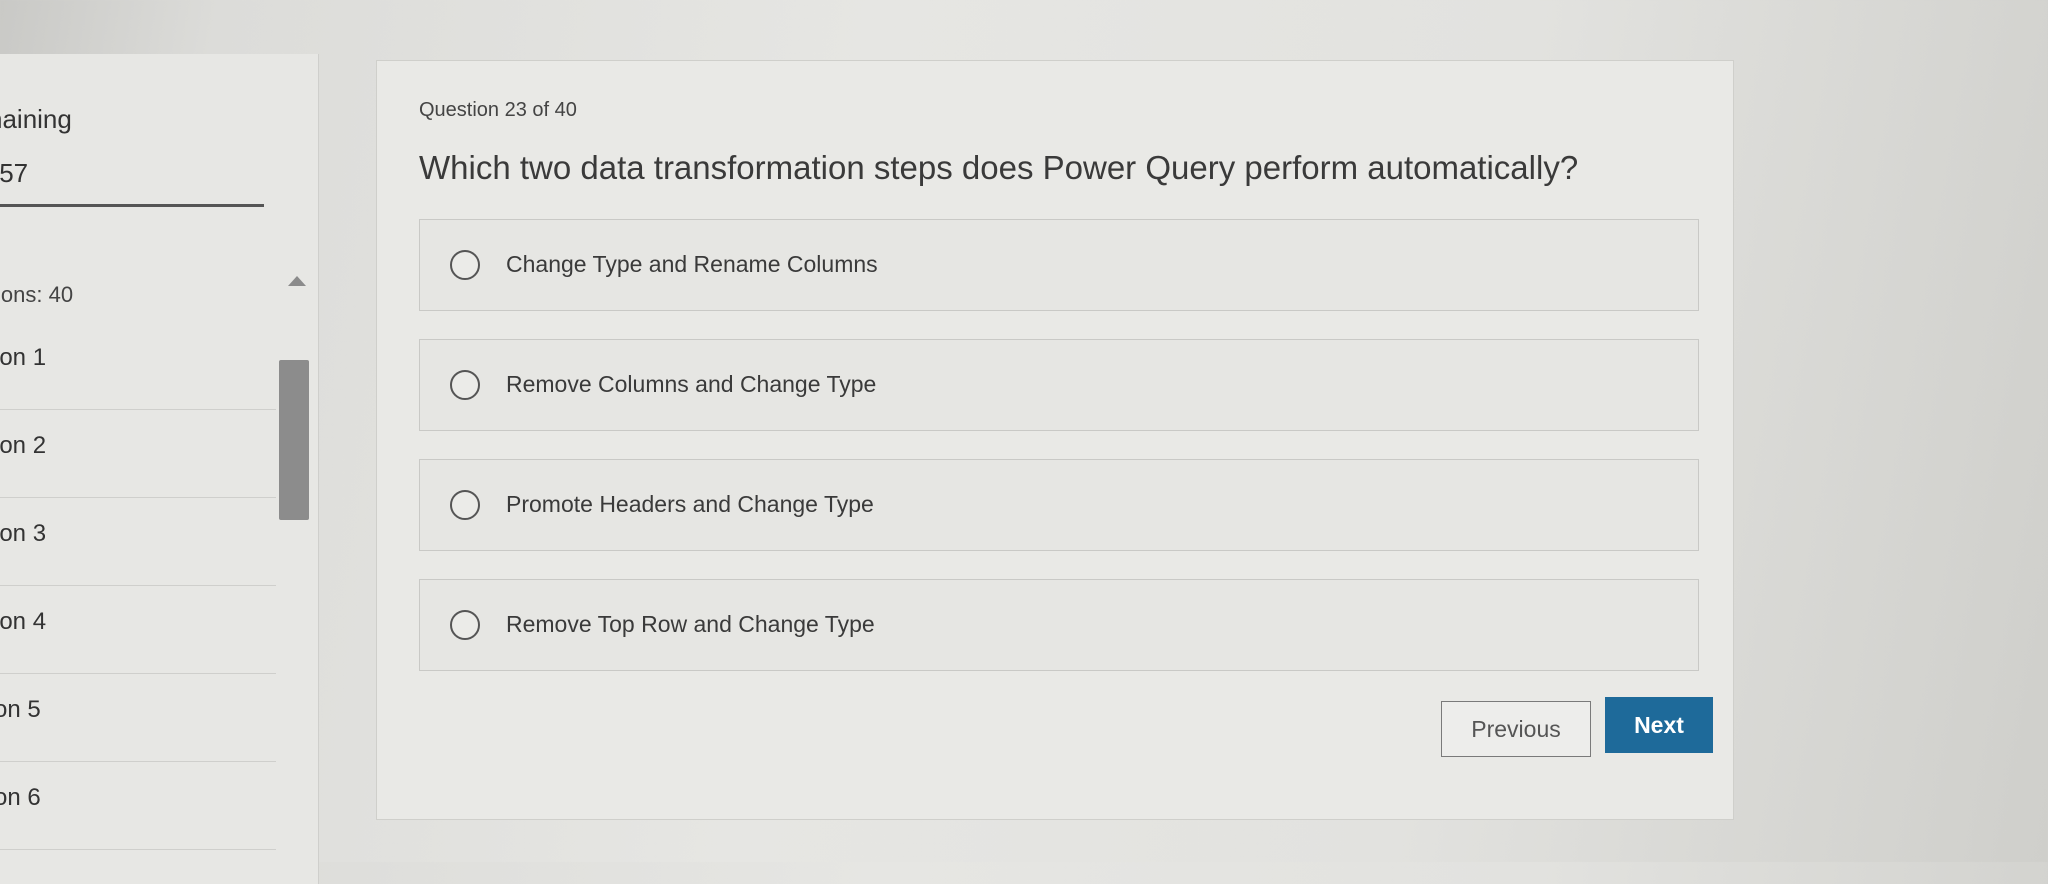  I want to click on sidebar-item-question-4: ion 4, so click(138, 630).